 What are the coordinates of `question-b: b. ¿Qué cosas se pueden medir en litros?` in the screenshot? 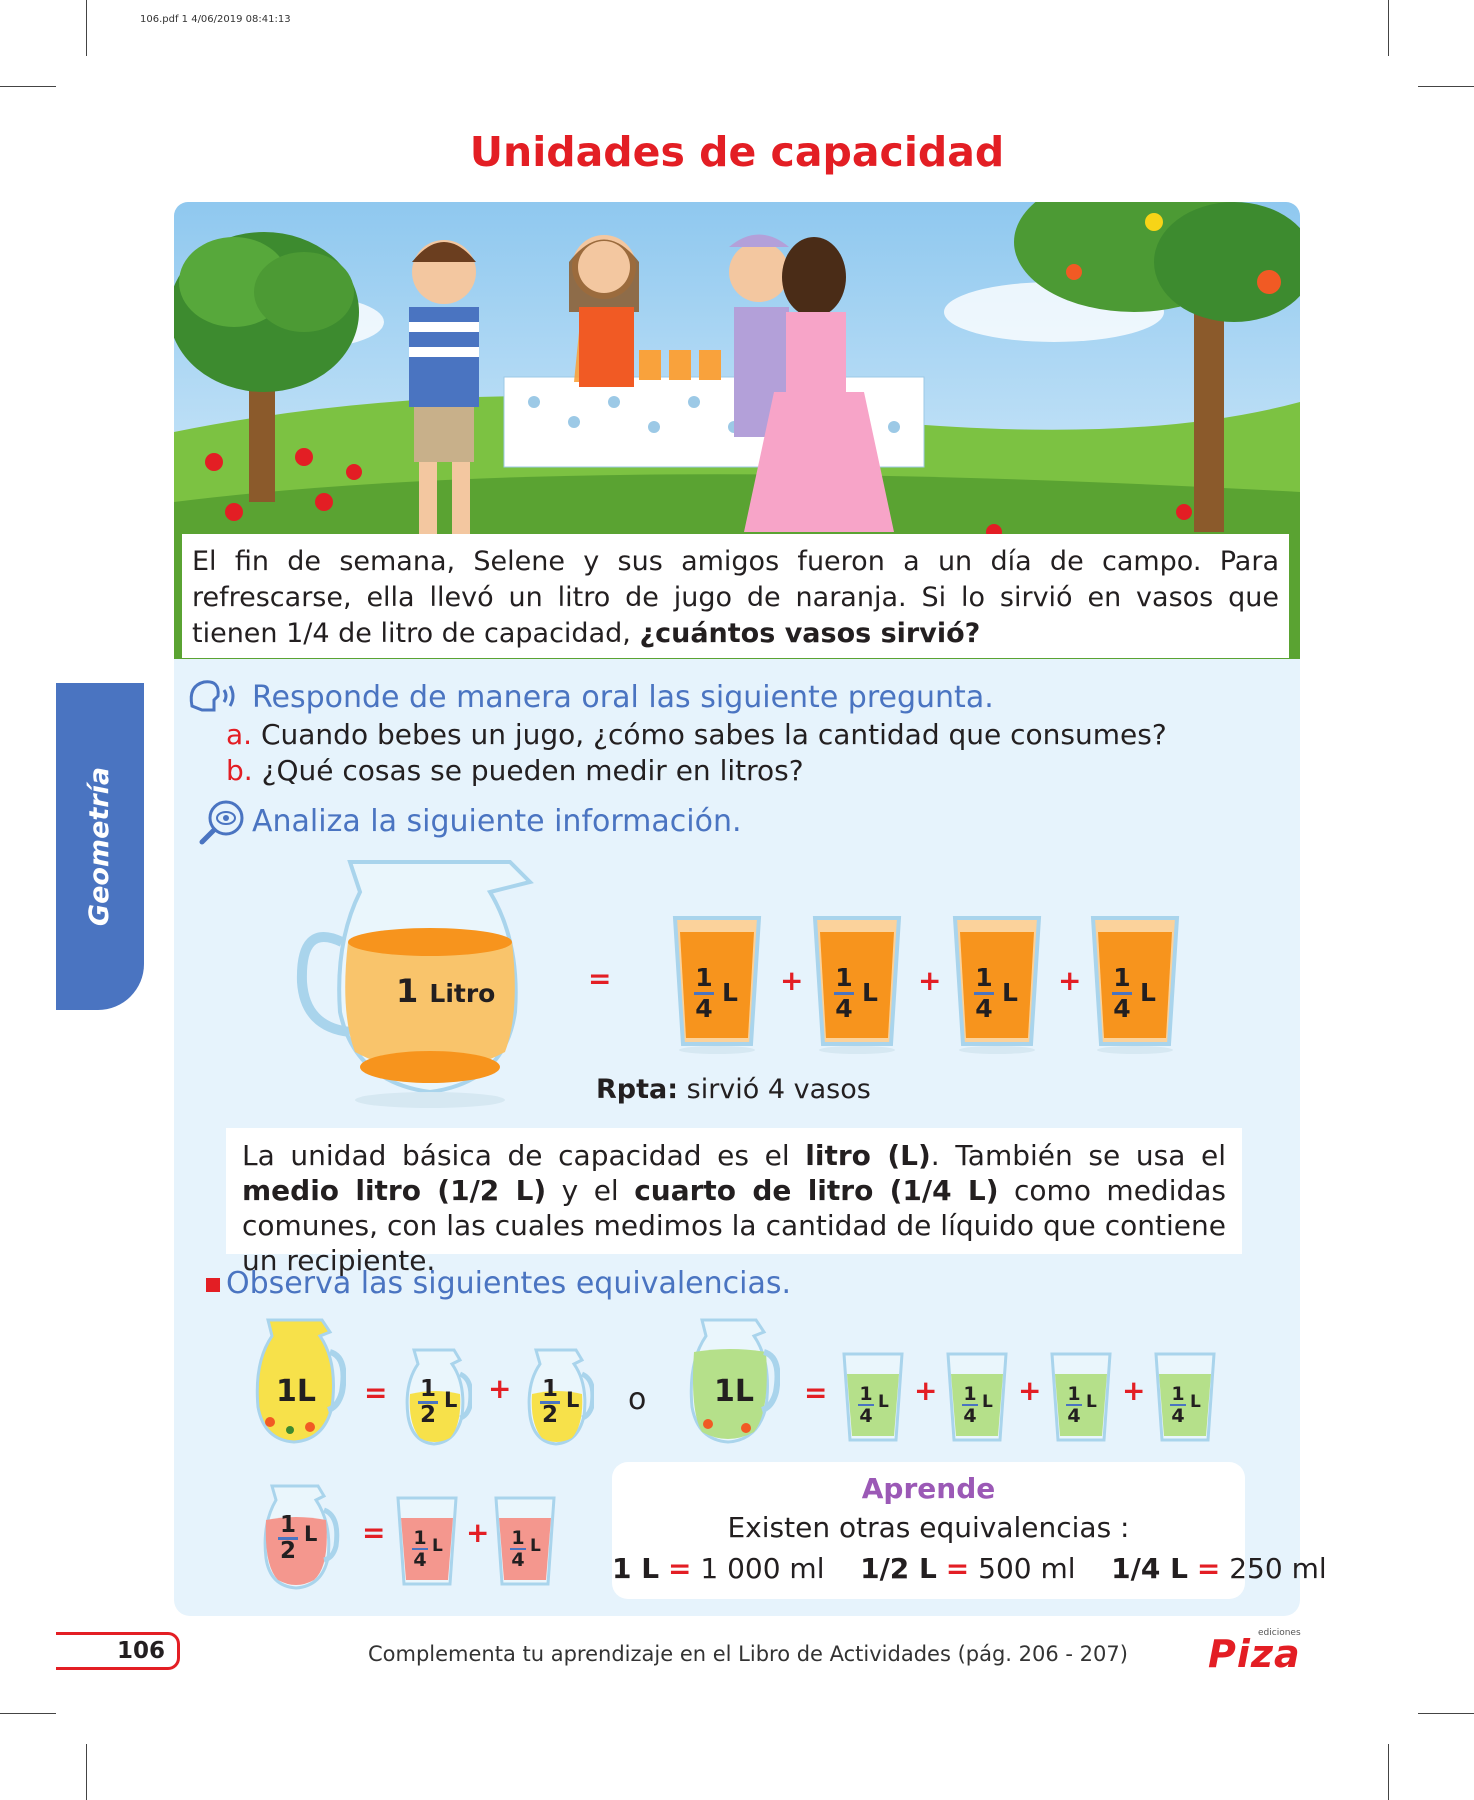 It's located at (515, 770).